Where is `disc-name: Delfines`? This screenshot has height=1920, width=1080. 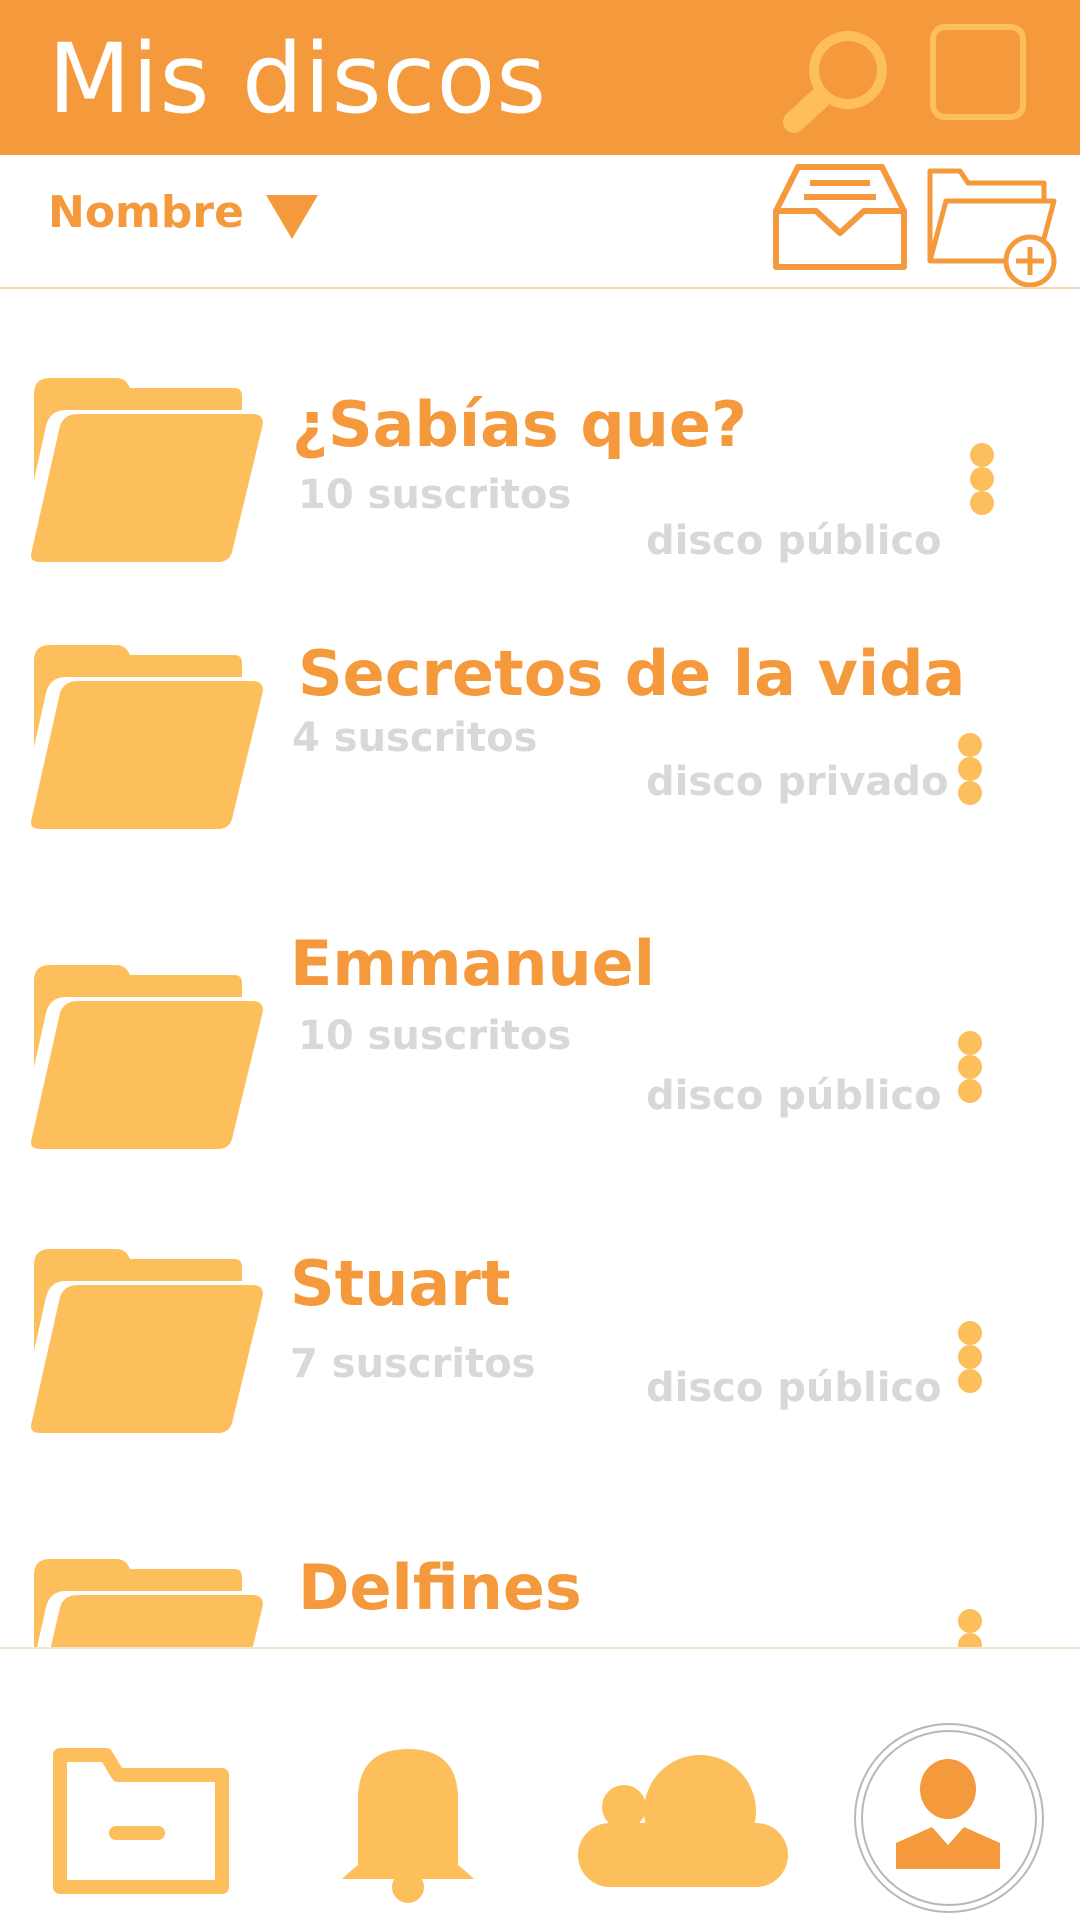 disc-name: Delfines is located at coordinates (440, 1587).